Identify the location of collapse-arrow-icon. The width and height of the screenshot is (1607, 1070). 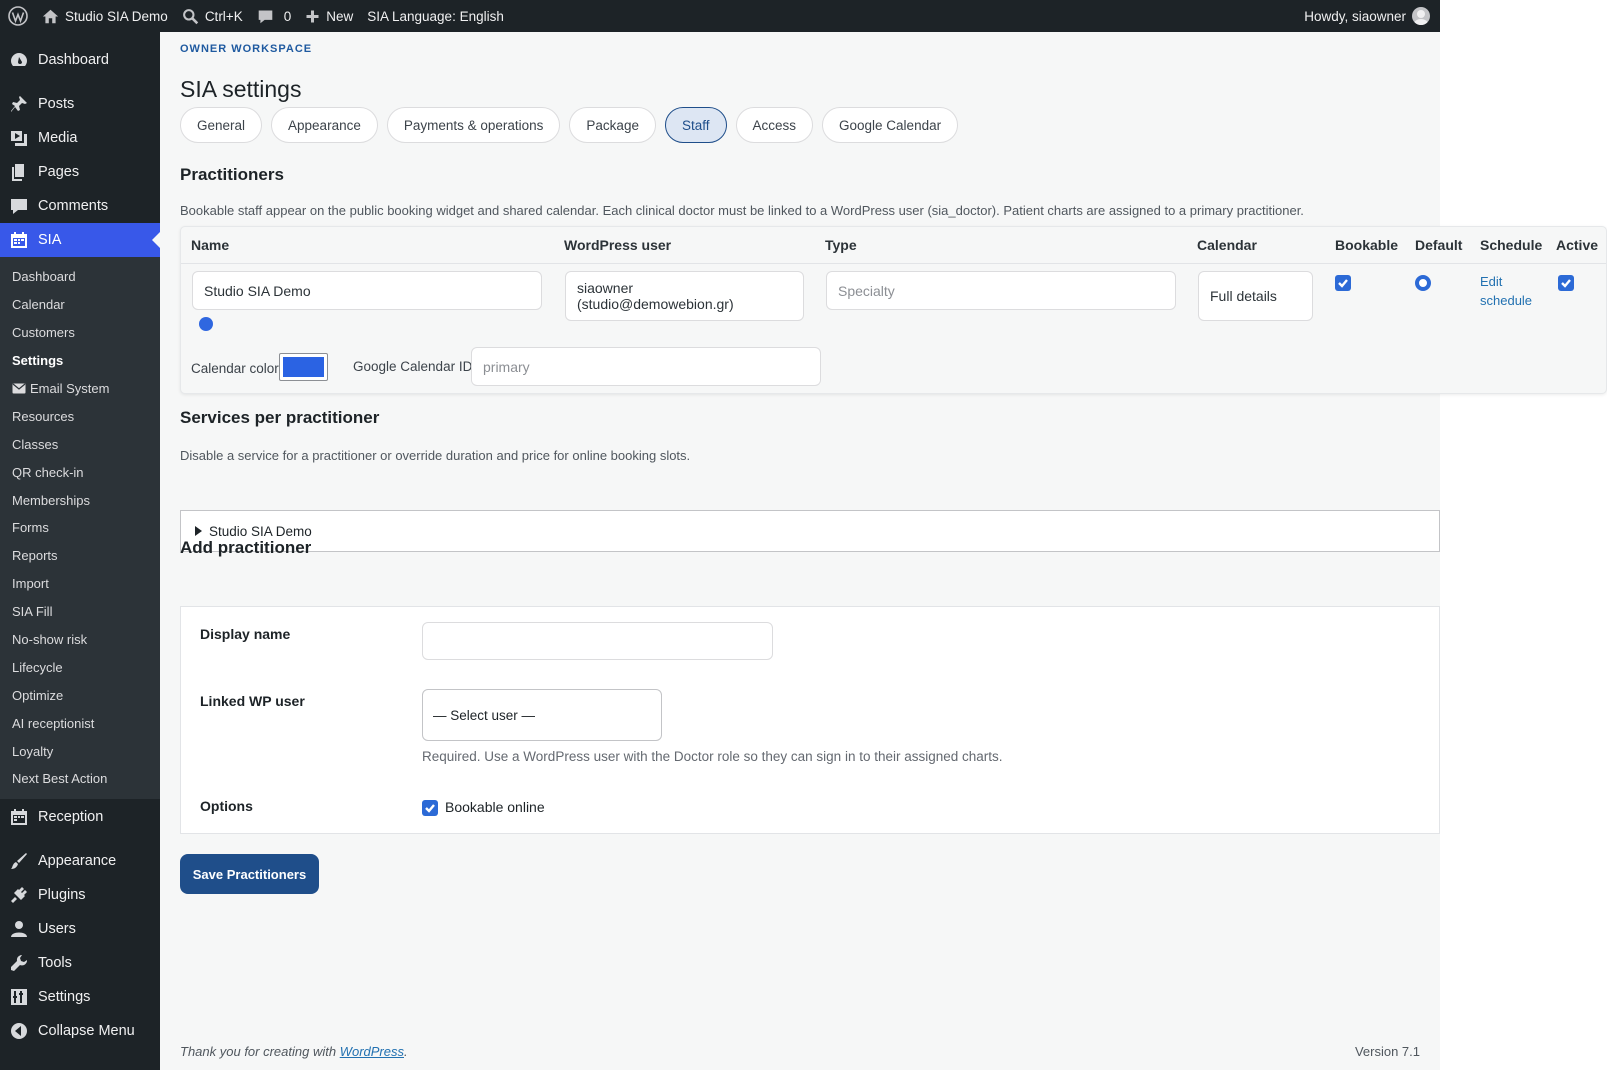
(19, 1030).